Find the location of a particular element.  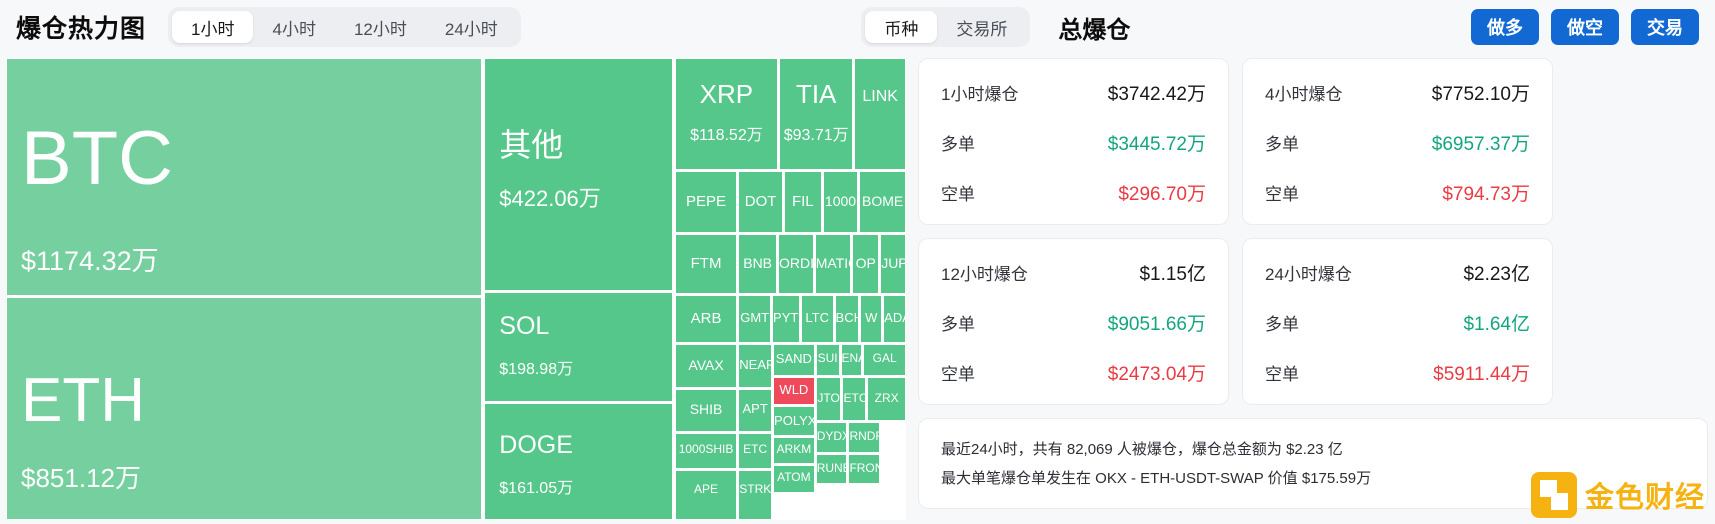

card-long-value: $6957.37万 is located at coordinates (1480, 144).